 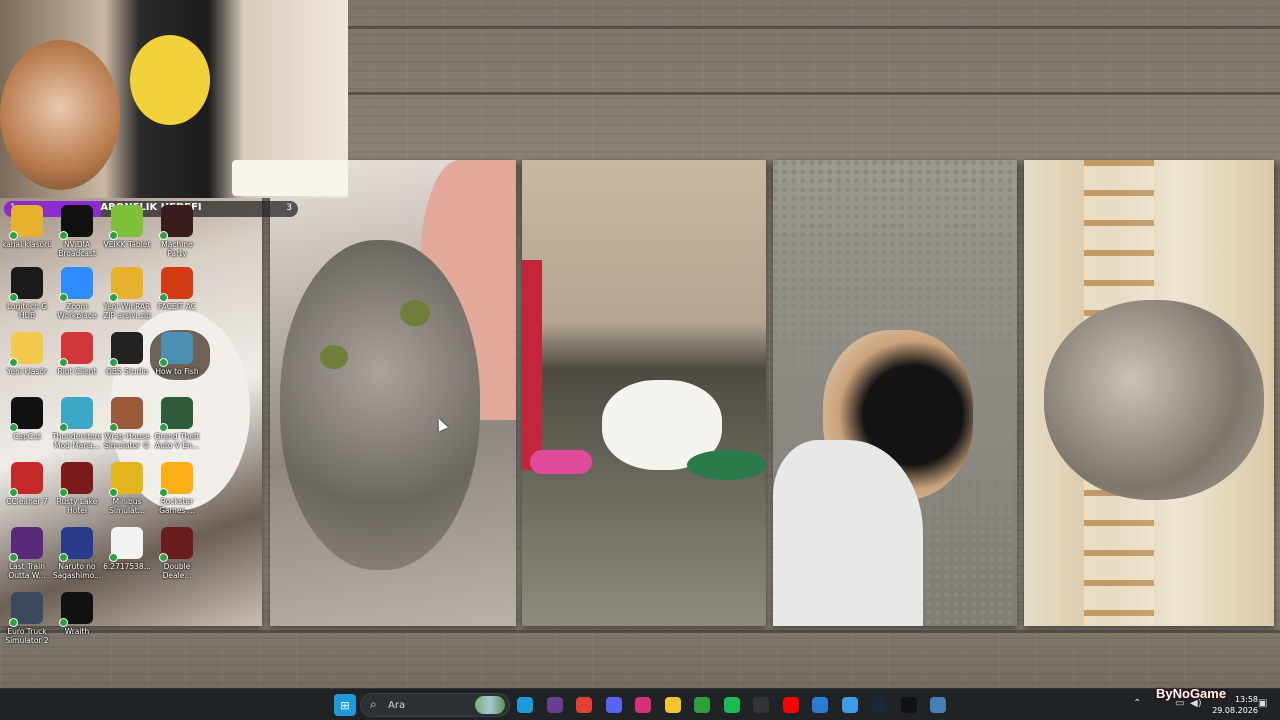 I want to click on desktop-icon: Wraith, so click(x=77, y=624).